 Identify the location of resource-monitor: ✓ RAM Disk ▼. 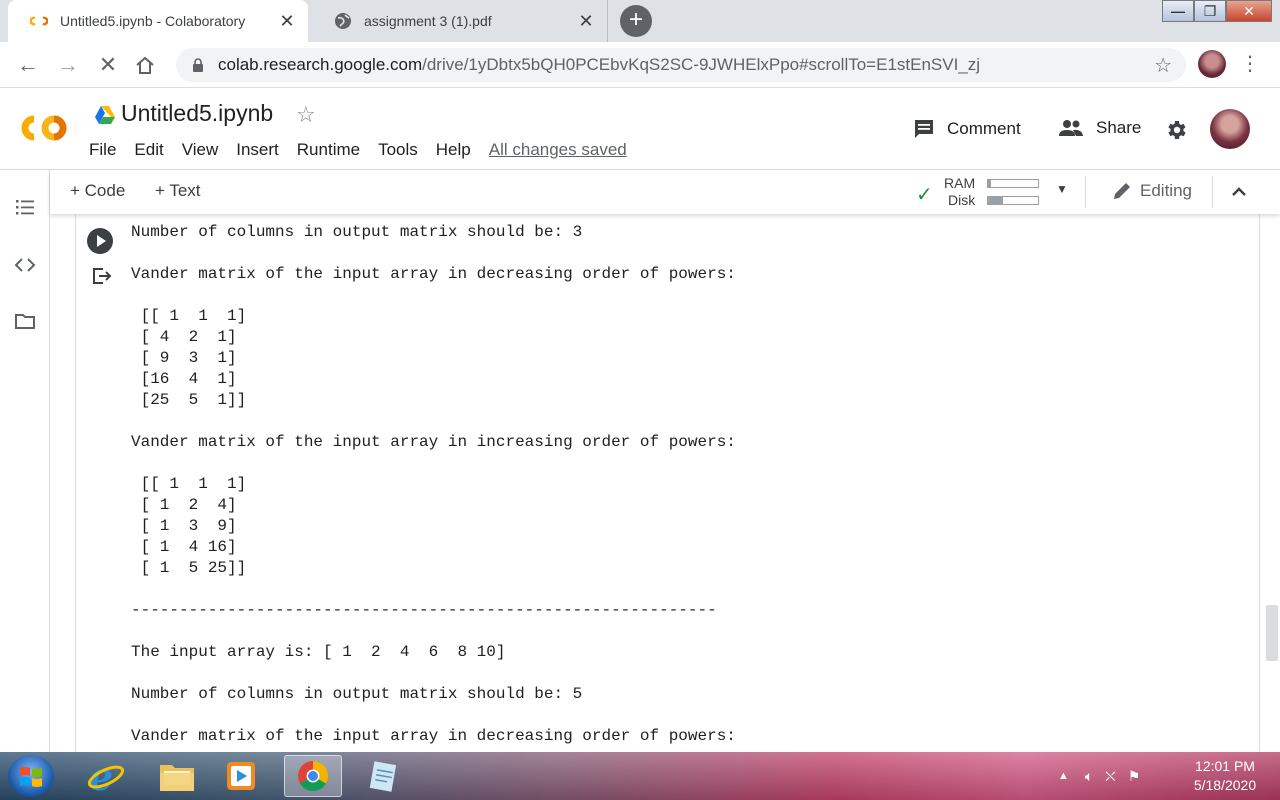
(1001, 191).